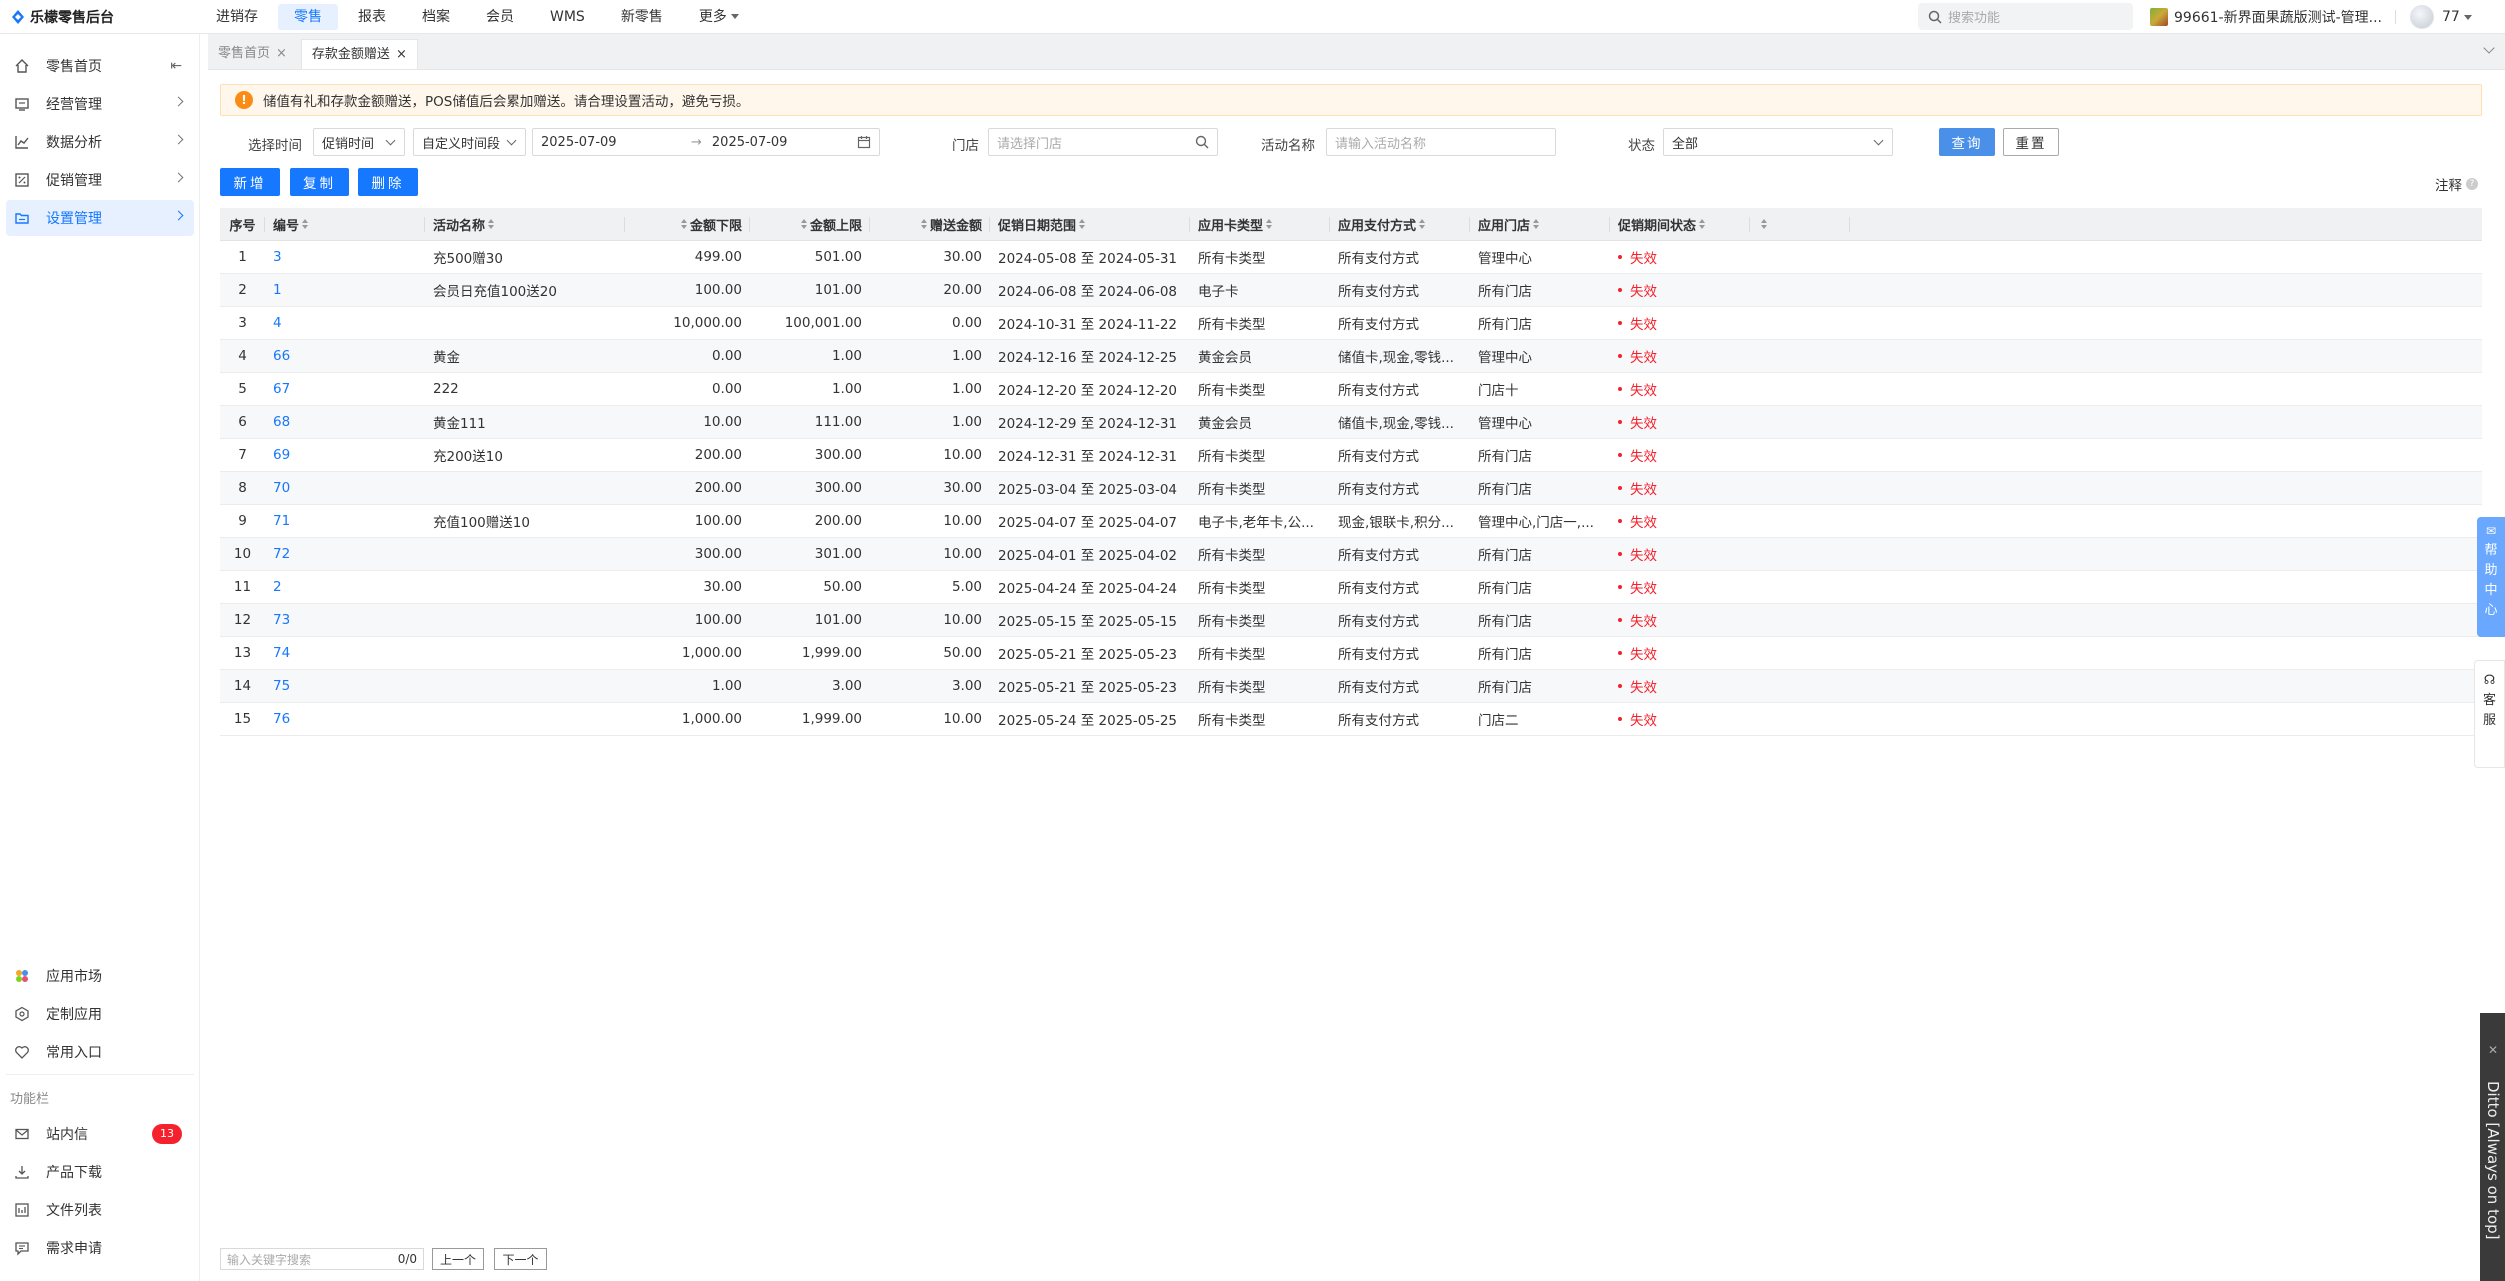  I want to click on next-match-button: 下一个, so click(520, 1259).